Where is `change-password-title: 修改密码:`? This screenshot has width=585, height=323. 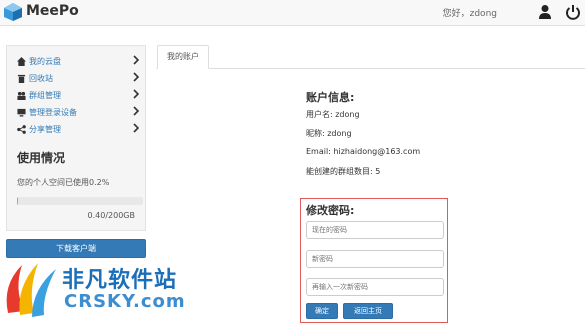
change-password-title: 修改密码: is located at coordinates (330, 210).